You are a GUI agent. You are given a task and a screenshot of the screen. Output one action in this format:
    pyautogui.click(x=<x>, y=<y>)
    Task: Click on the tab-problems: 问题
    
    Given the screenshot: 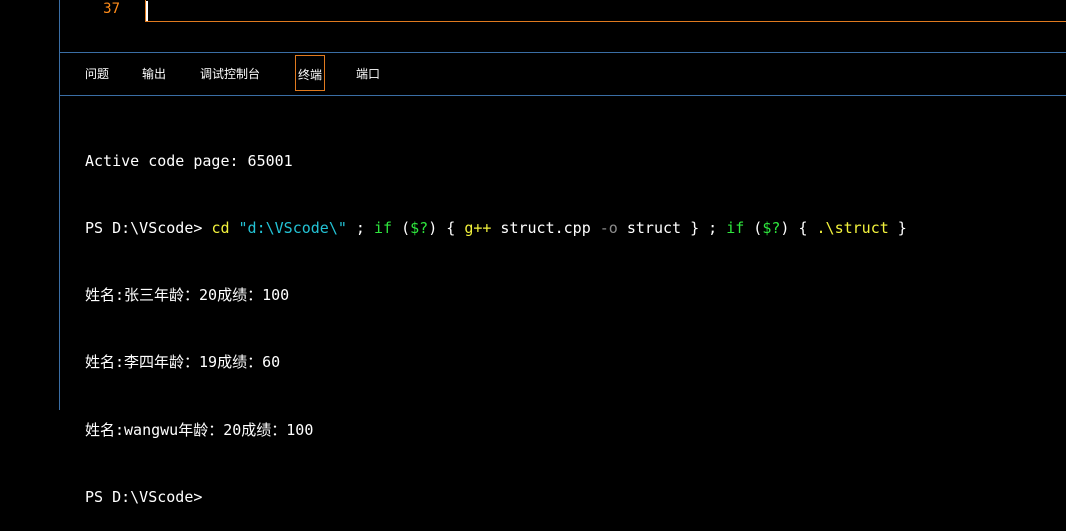 What is the action you would take?
    pyautogui.click(x=97, y=73)
    